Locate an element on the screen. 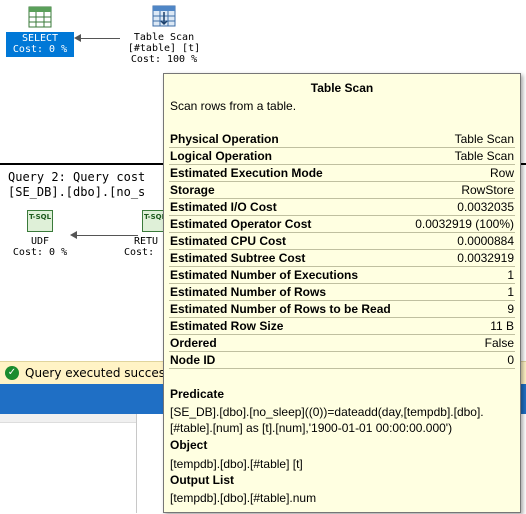  property-value: False is located at coordinates (461, 343).